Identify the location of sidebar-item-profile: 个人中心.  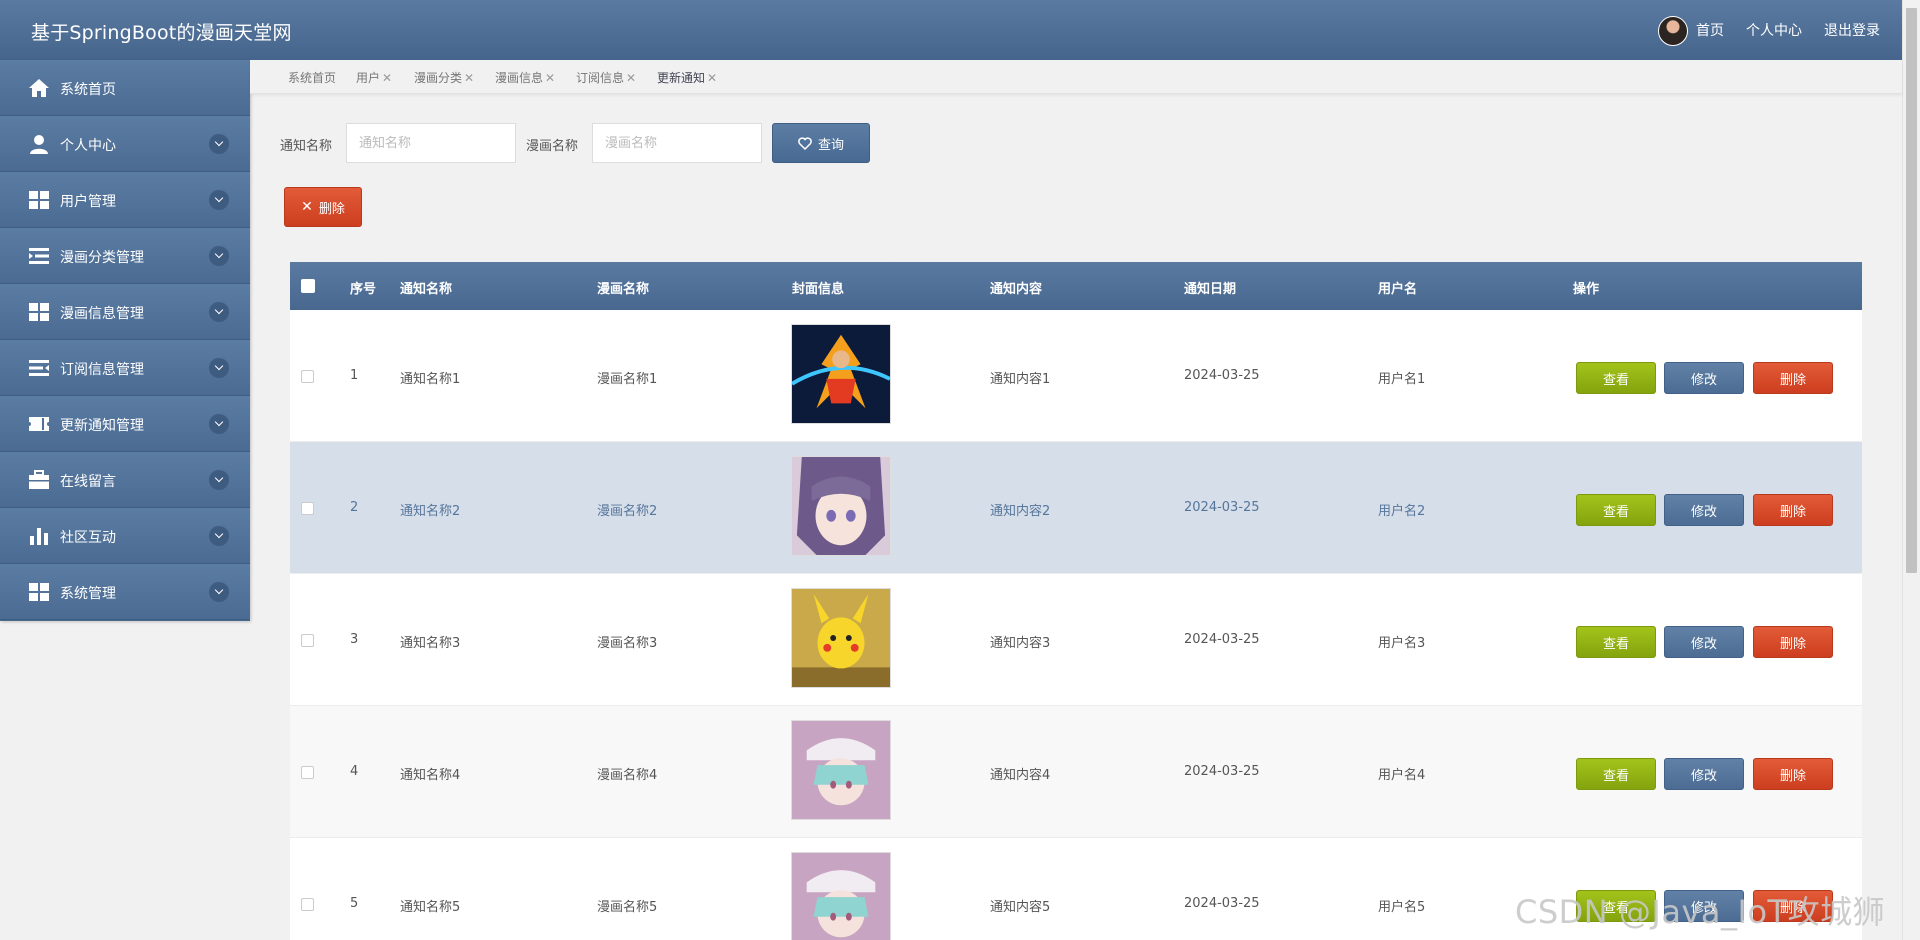
(125, 144).